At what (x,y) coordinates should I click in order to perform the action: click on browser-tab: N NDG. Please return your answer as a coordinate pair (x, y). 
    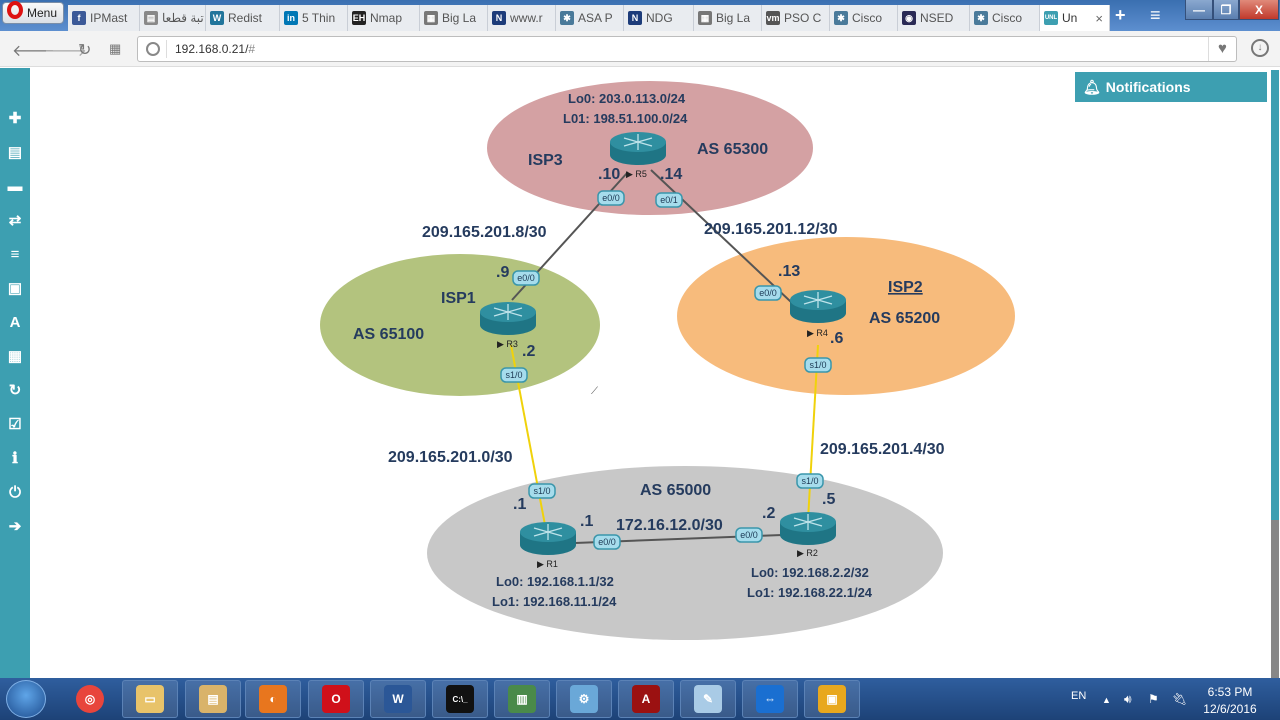
    Looking at the image, I should click on (659, 18).